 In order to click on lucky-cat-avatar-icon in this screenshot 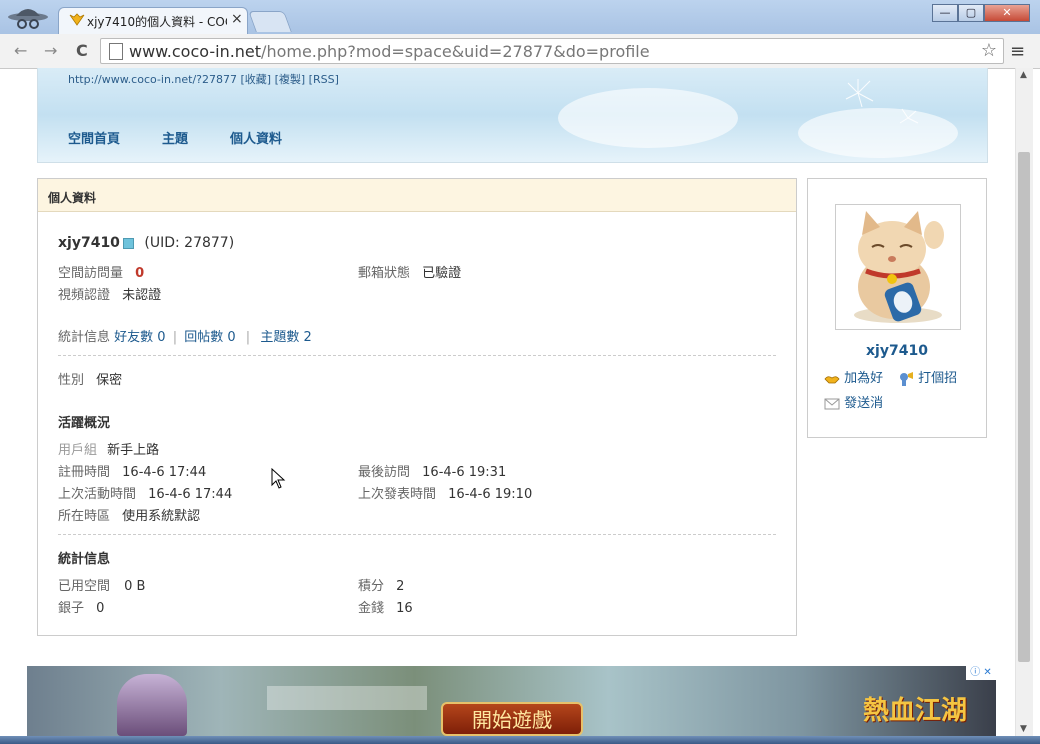, I will do `click(899, 267)`.